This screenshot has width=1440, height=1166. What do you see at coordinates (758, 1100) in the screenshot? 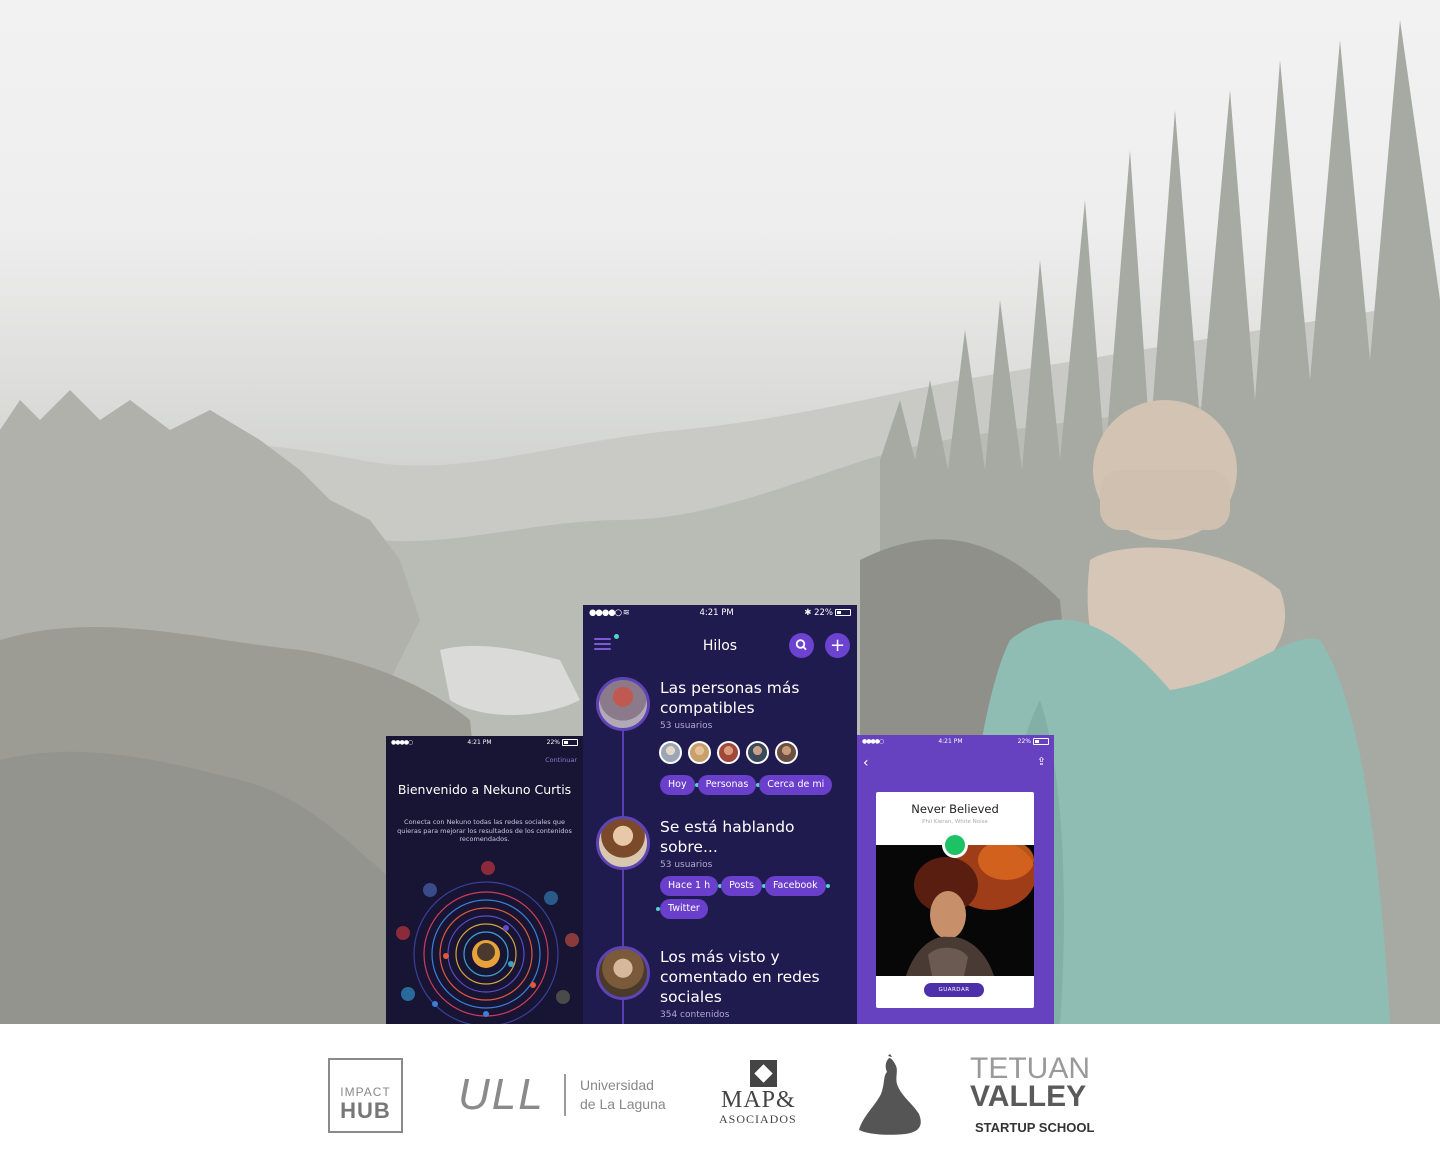
I see `map-logo-text: MAP&` at bounding box center [758, 1100].